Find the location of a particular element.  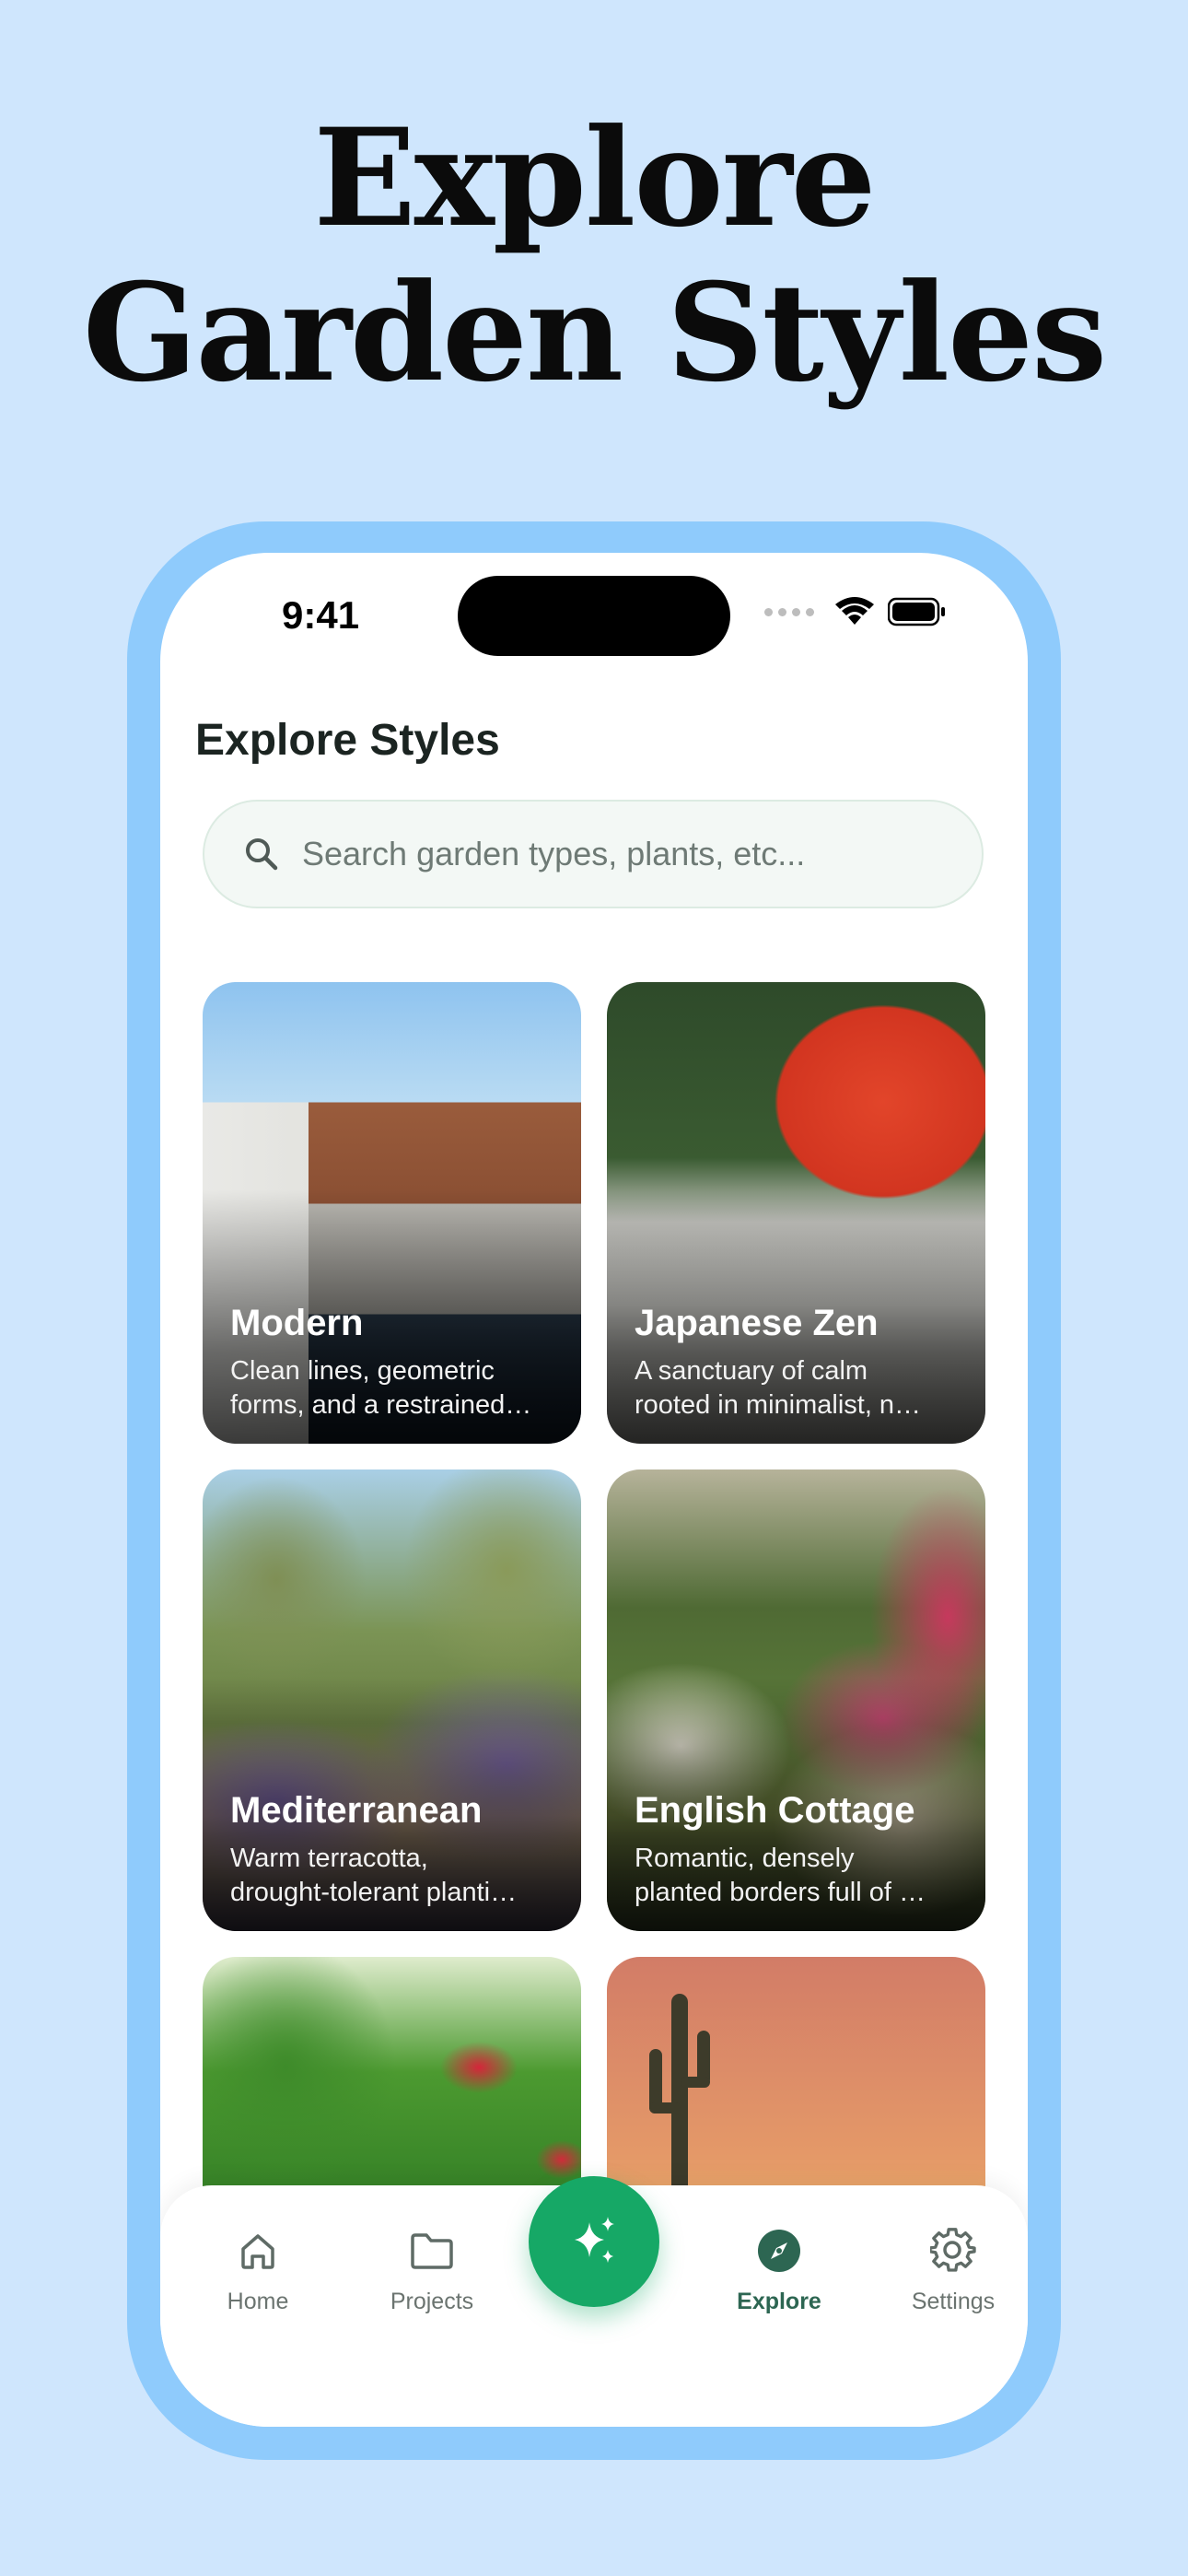

sparkles-icon is located at coordinates (594, 2240).